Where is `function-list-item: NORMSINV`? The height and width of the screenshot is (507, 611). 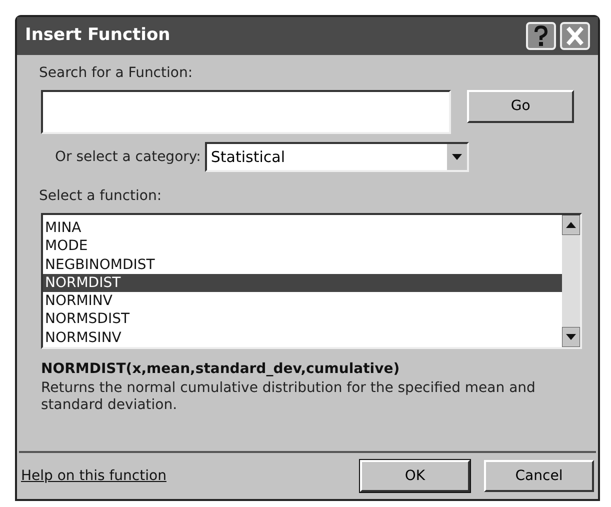 function-list-item: NORMSINV is located at coordinates (302, 337).